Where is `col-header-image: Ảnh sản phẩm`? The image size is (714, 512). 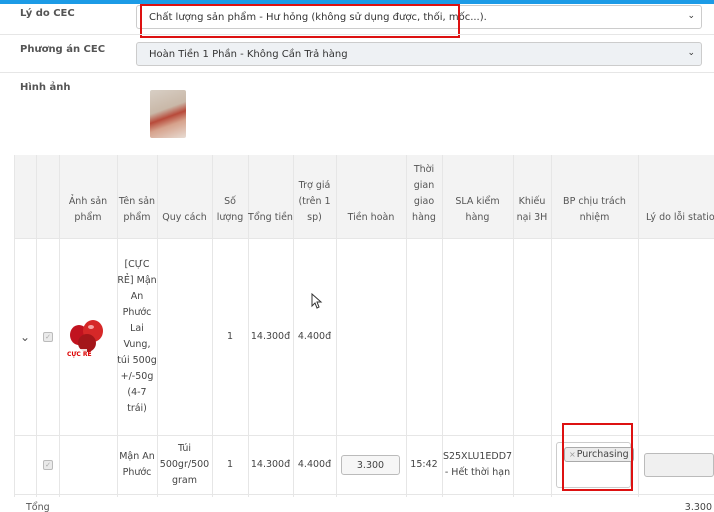 col-header-image: Ảnh sản phẩm is located at coordinates (88, 209).